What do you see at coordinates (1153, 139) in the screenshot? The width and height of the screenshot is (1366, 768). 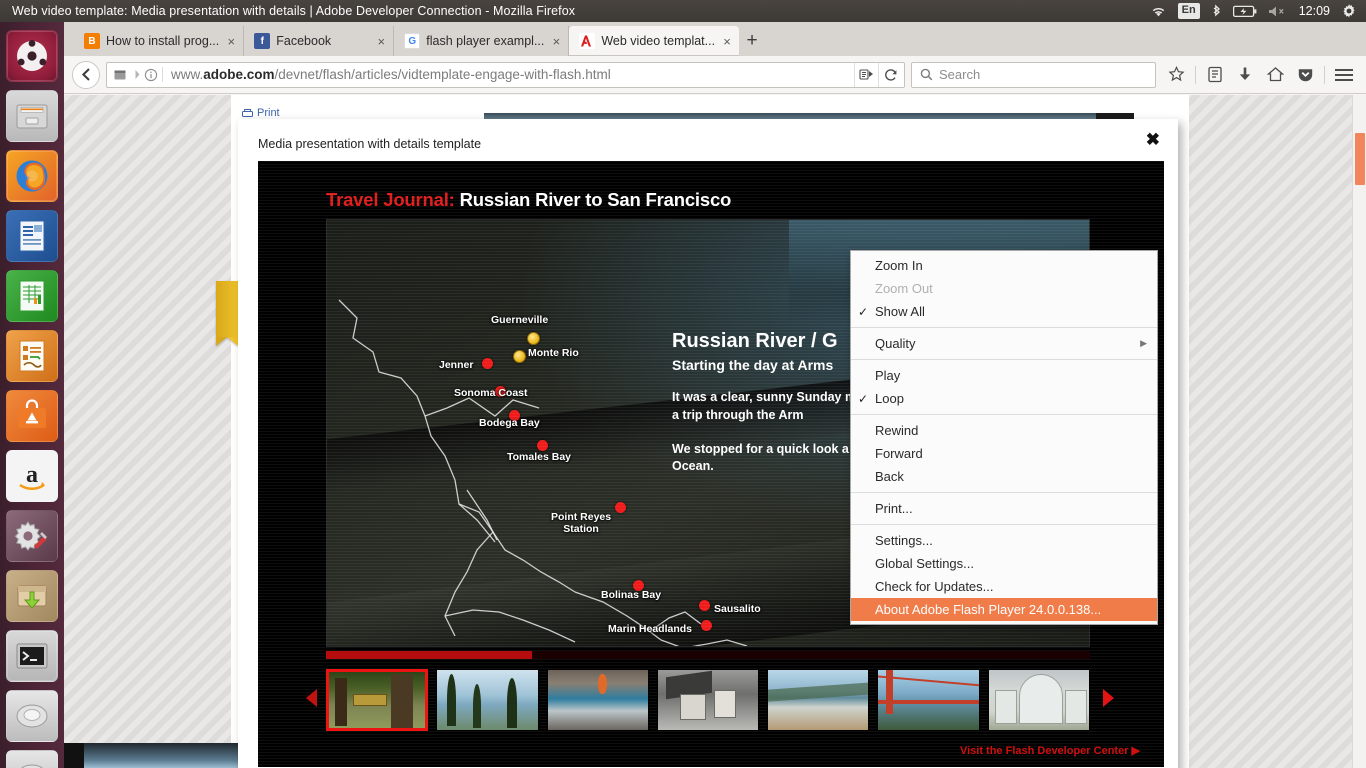 I see `close-icon: ✖` at bounding box center [1153, 139].